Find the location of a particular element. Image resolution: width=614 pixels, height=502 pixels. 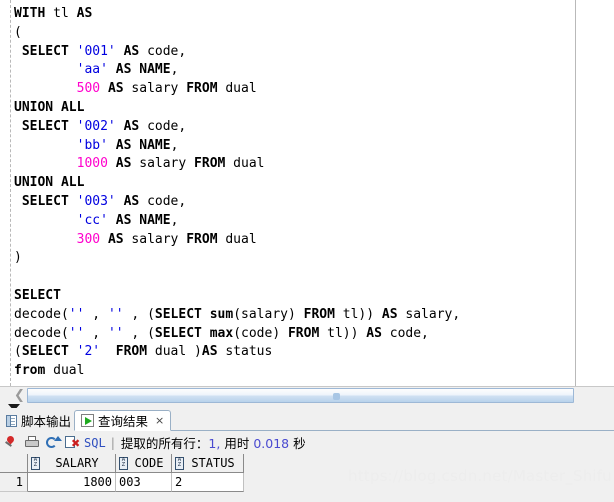

row-number-cell: 1 is located at coordinates (14, 482).